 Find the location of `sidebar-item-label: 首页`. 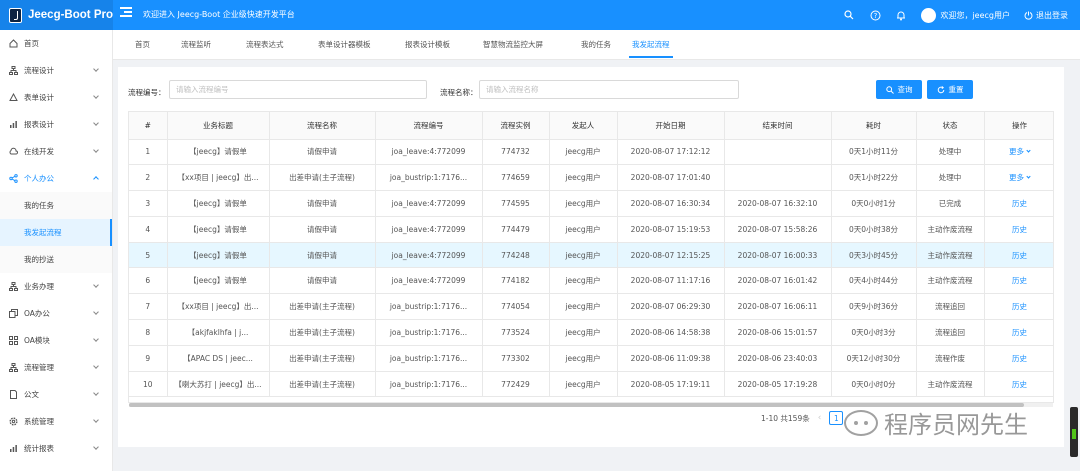

sidebar-item-label: 首页 is located at coordinates (31, 43).